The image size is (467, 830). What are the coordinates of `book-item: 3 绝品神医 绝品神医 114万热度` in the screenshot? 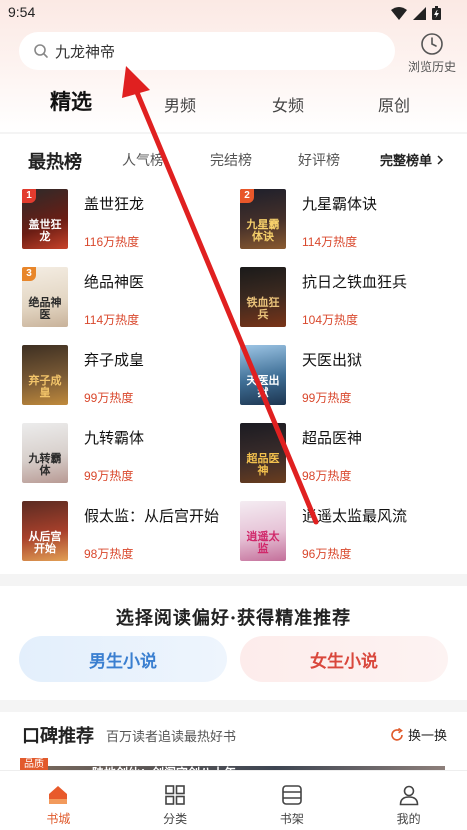 It's located at (132, 298).